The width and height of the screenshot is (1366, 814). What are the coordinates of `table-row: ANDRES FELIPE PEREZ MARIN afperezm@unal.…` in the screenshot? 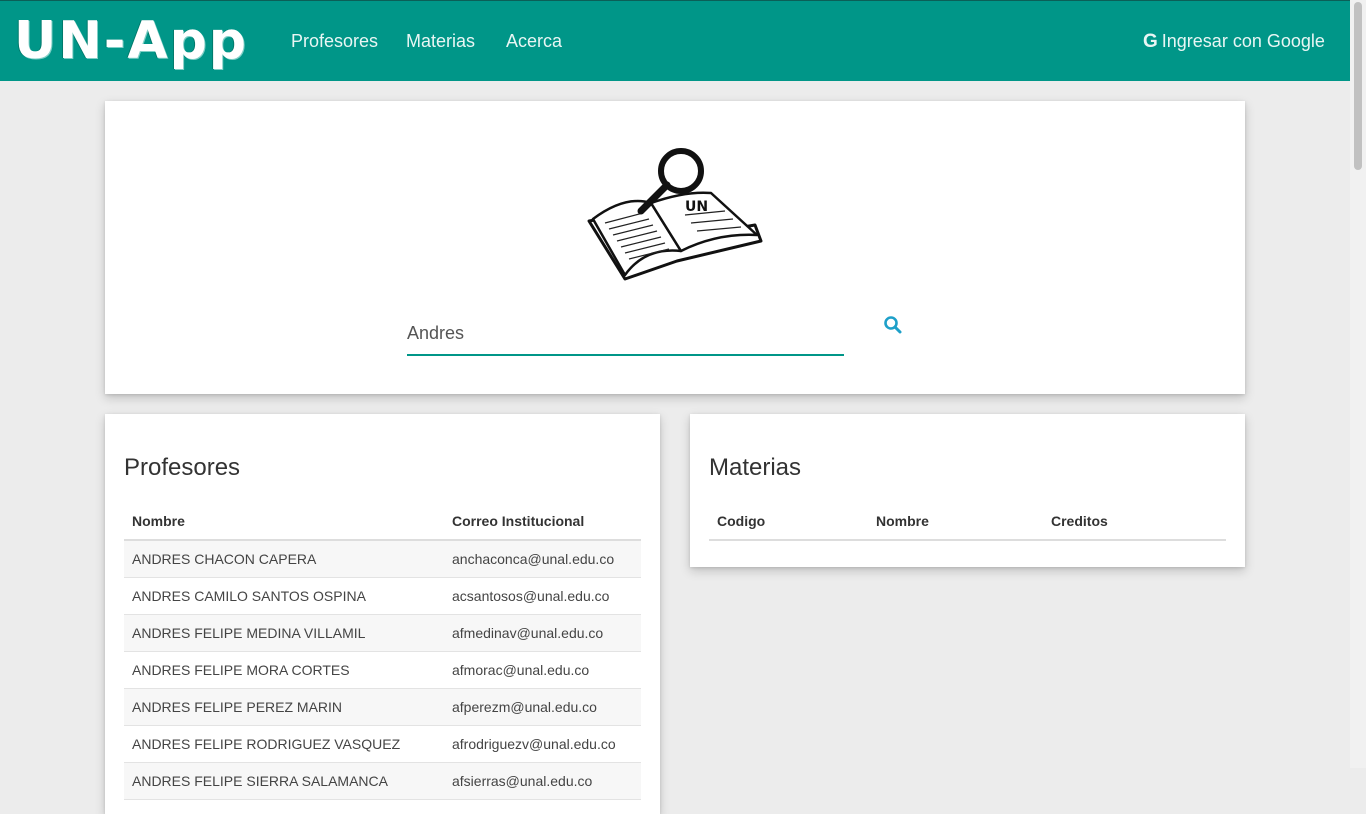 It's located at (382, 707).